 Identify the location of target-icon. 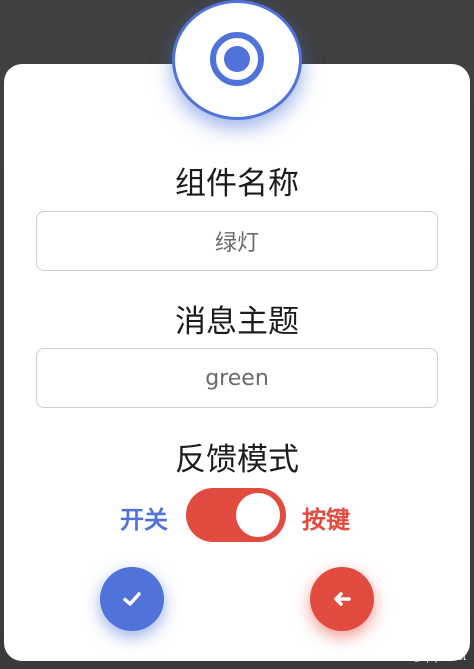
(237, 59).